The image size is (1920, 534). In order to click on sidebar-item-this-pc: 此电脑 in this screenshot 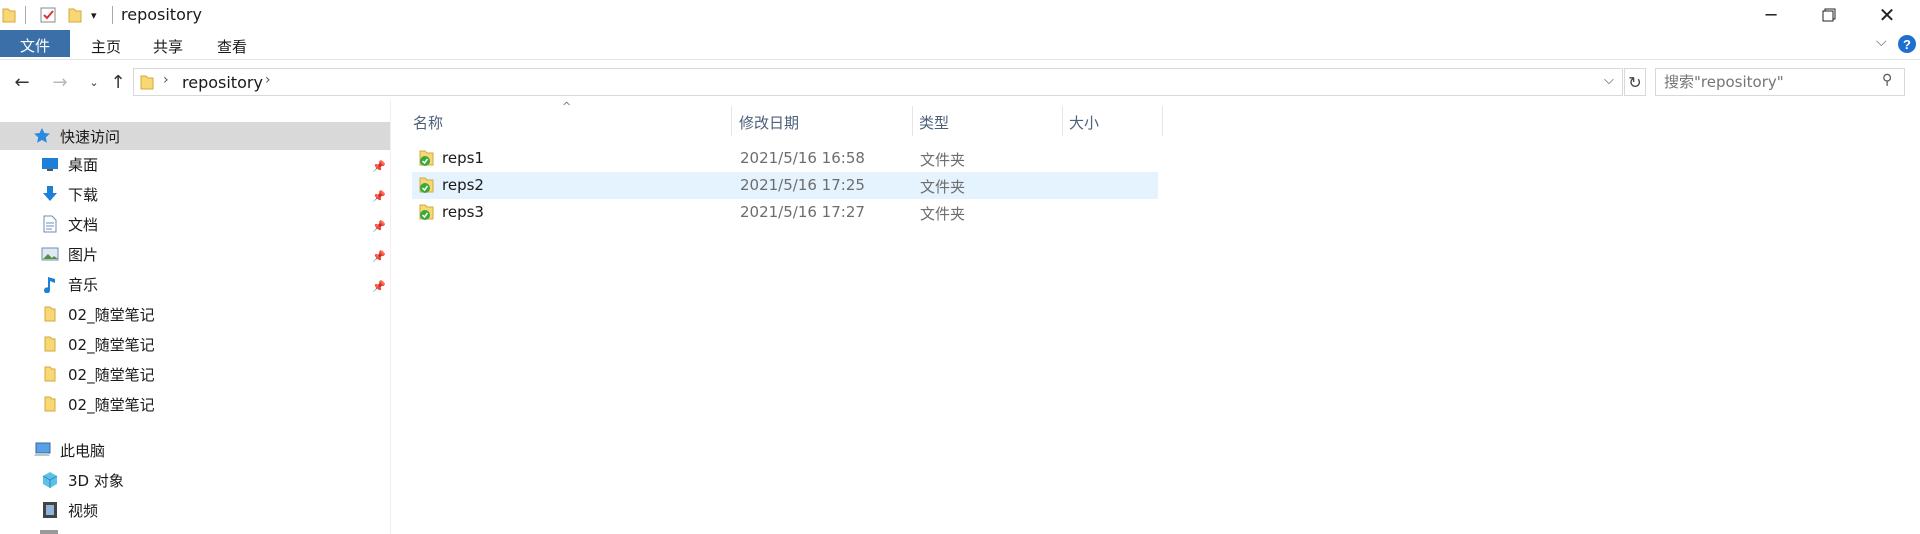, I will do `click(68, 450)`.